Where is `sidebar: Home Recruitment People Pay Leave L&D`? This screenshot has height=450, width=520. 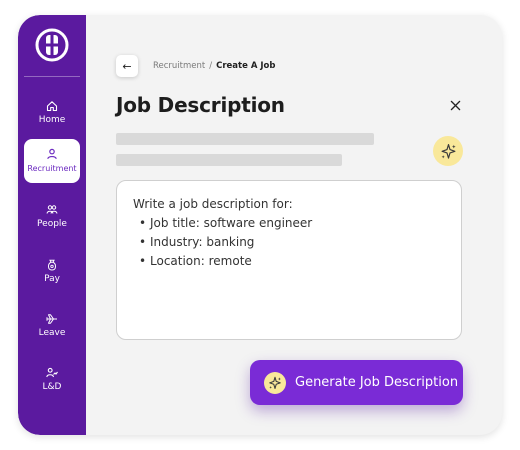 sidebar: Home Recruitment People Pay Leave L&D is located at coordinates (52, 225).